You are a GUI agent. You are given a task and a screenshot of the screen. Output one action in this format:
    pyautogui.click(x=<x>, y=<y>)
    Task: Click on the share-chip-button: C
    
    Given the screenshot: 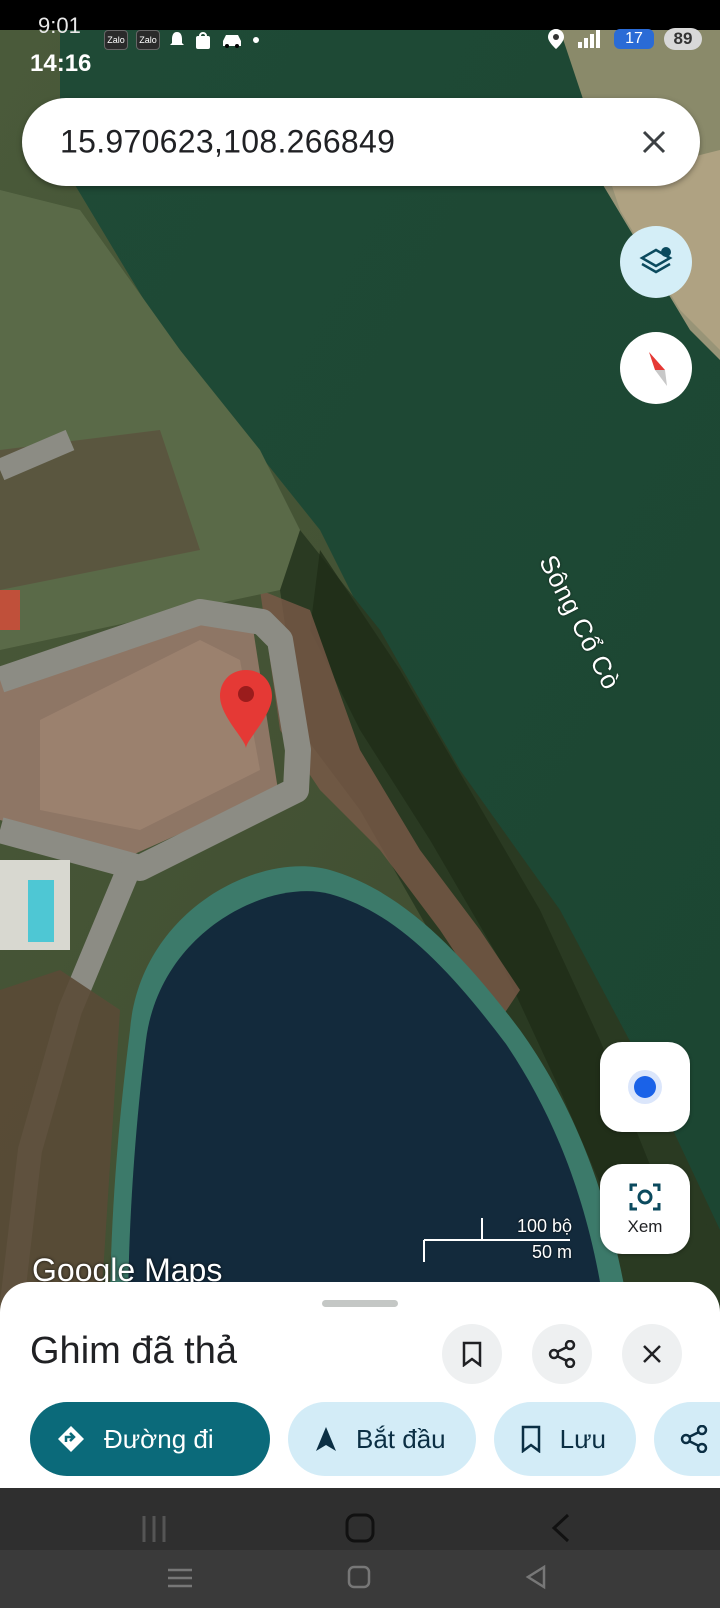 What is the action you would take?
    pyautogui.click(x=686, y=1439)
    